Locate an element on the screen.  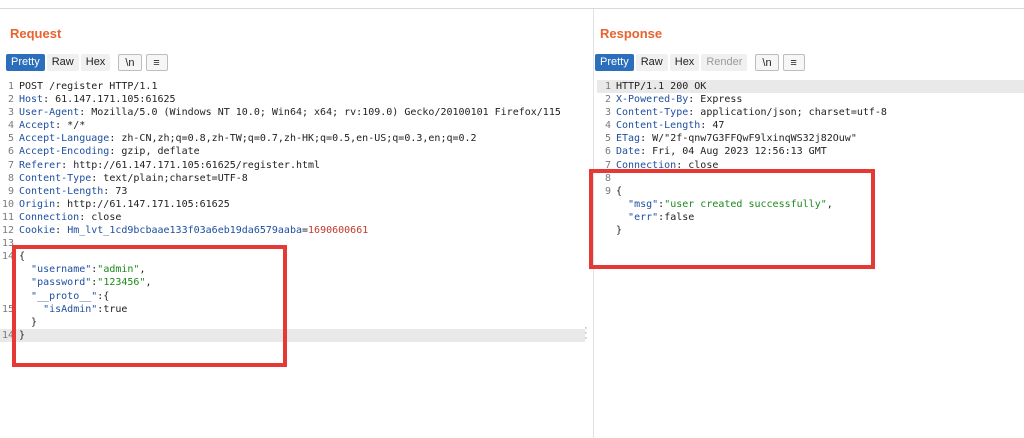
editor-line: "password":"123456", is located at coordinates (292, 282).